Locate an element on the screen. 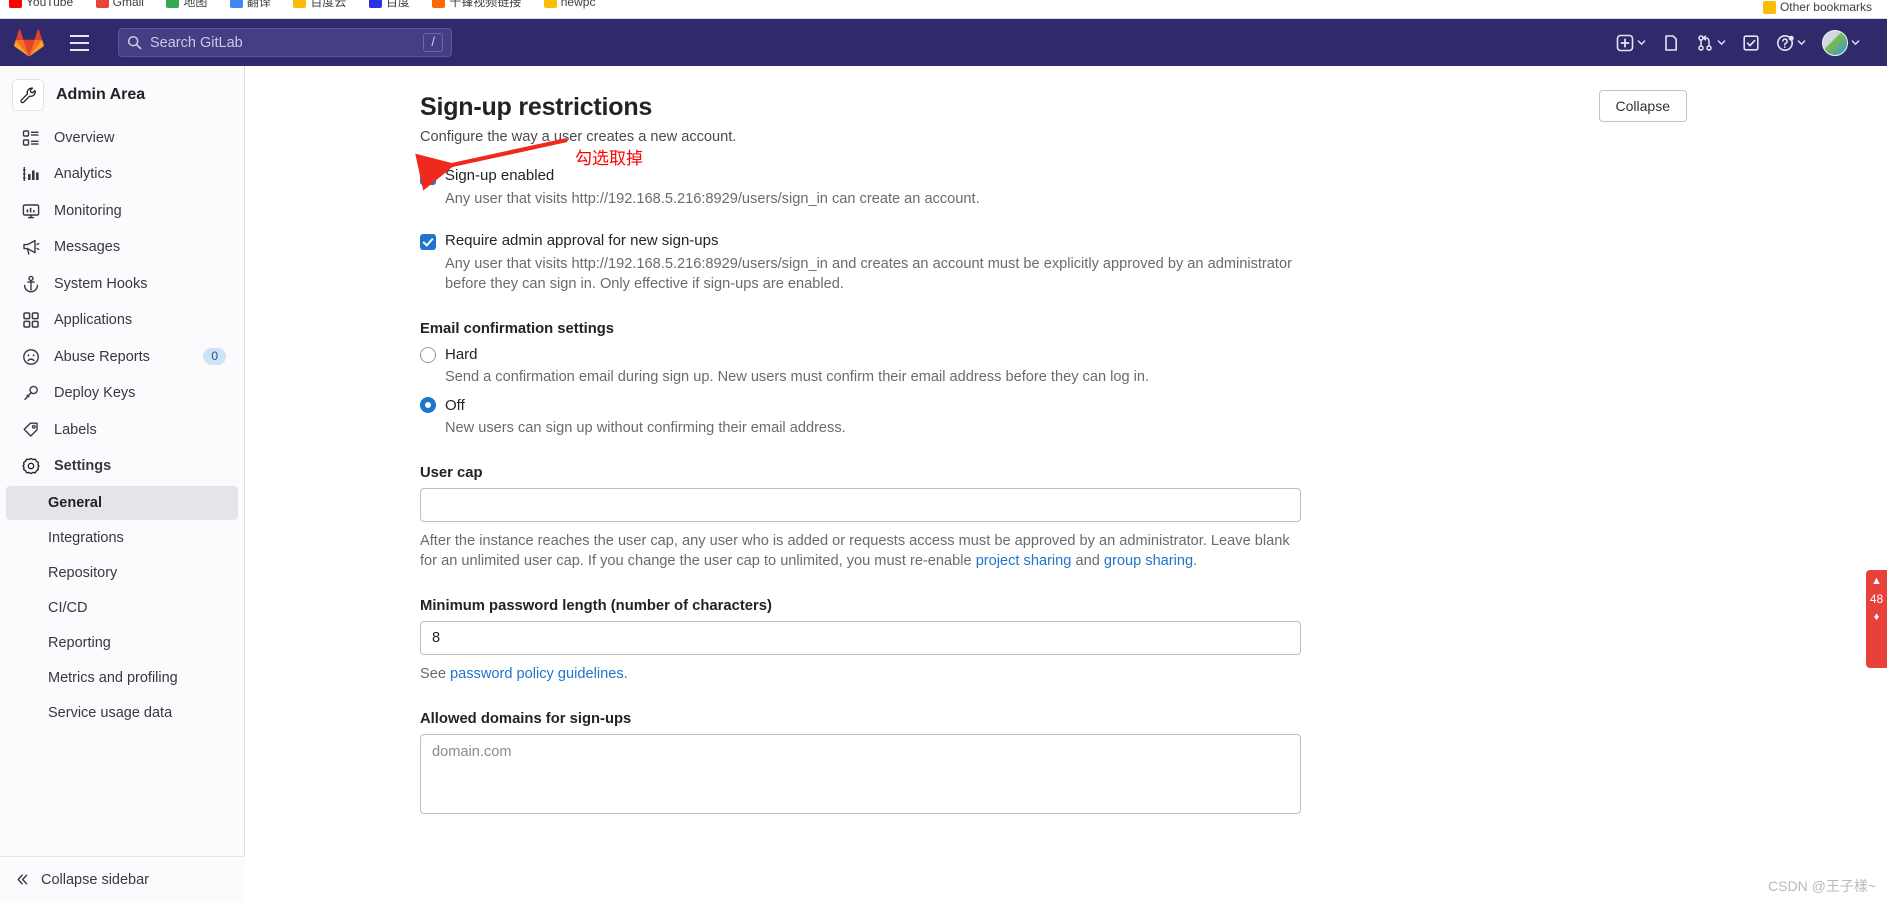  sidebar-item-messages: Messages is located at coordinates (122, 247).